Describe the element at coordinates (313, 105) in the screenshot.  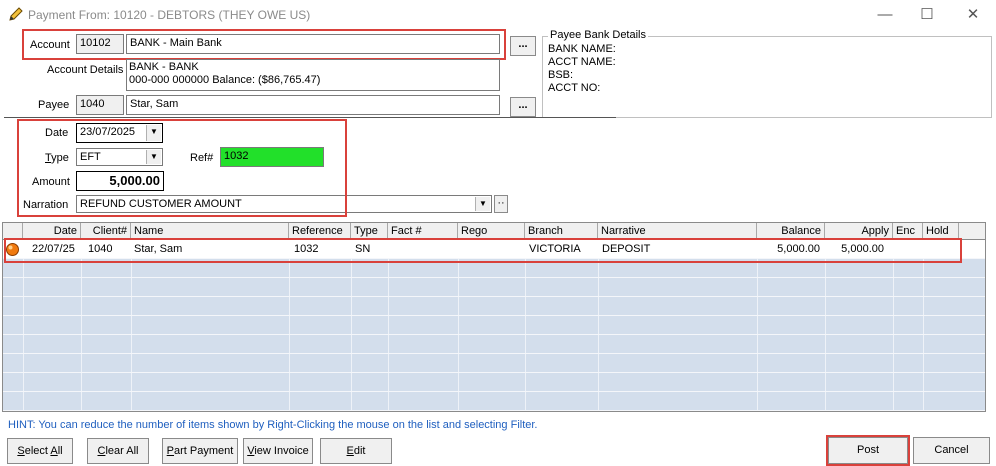
I see `payee-name-field: Star, Sam` at that location.